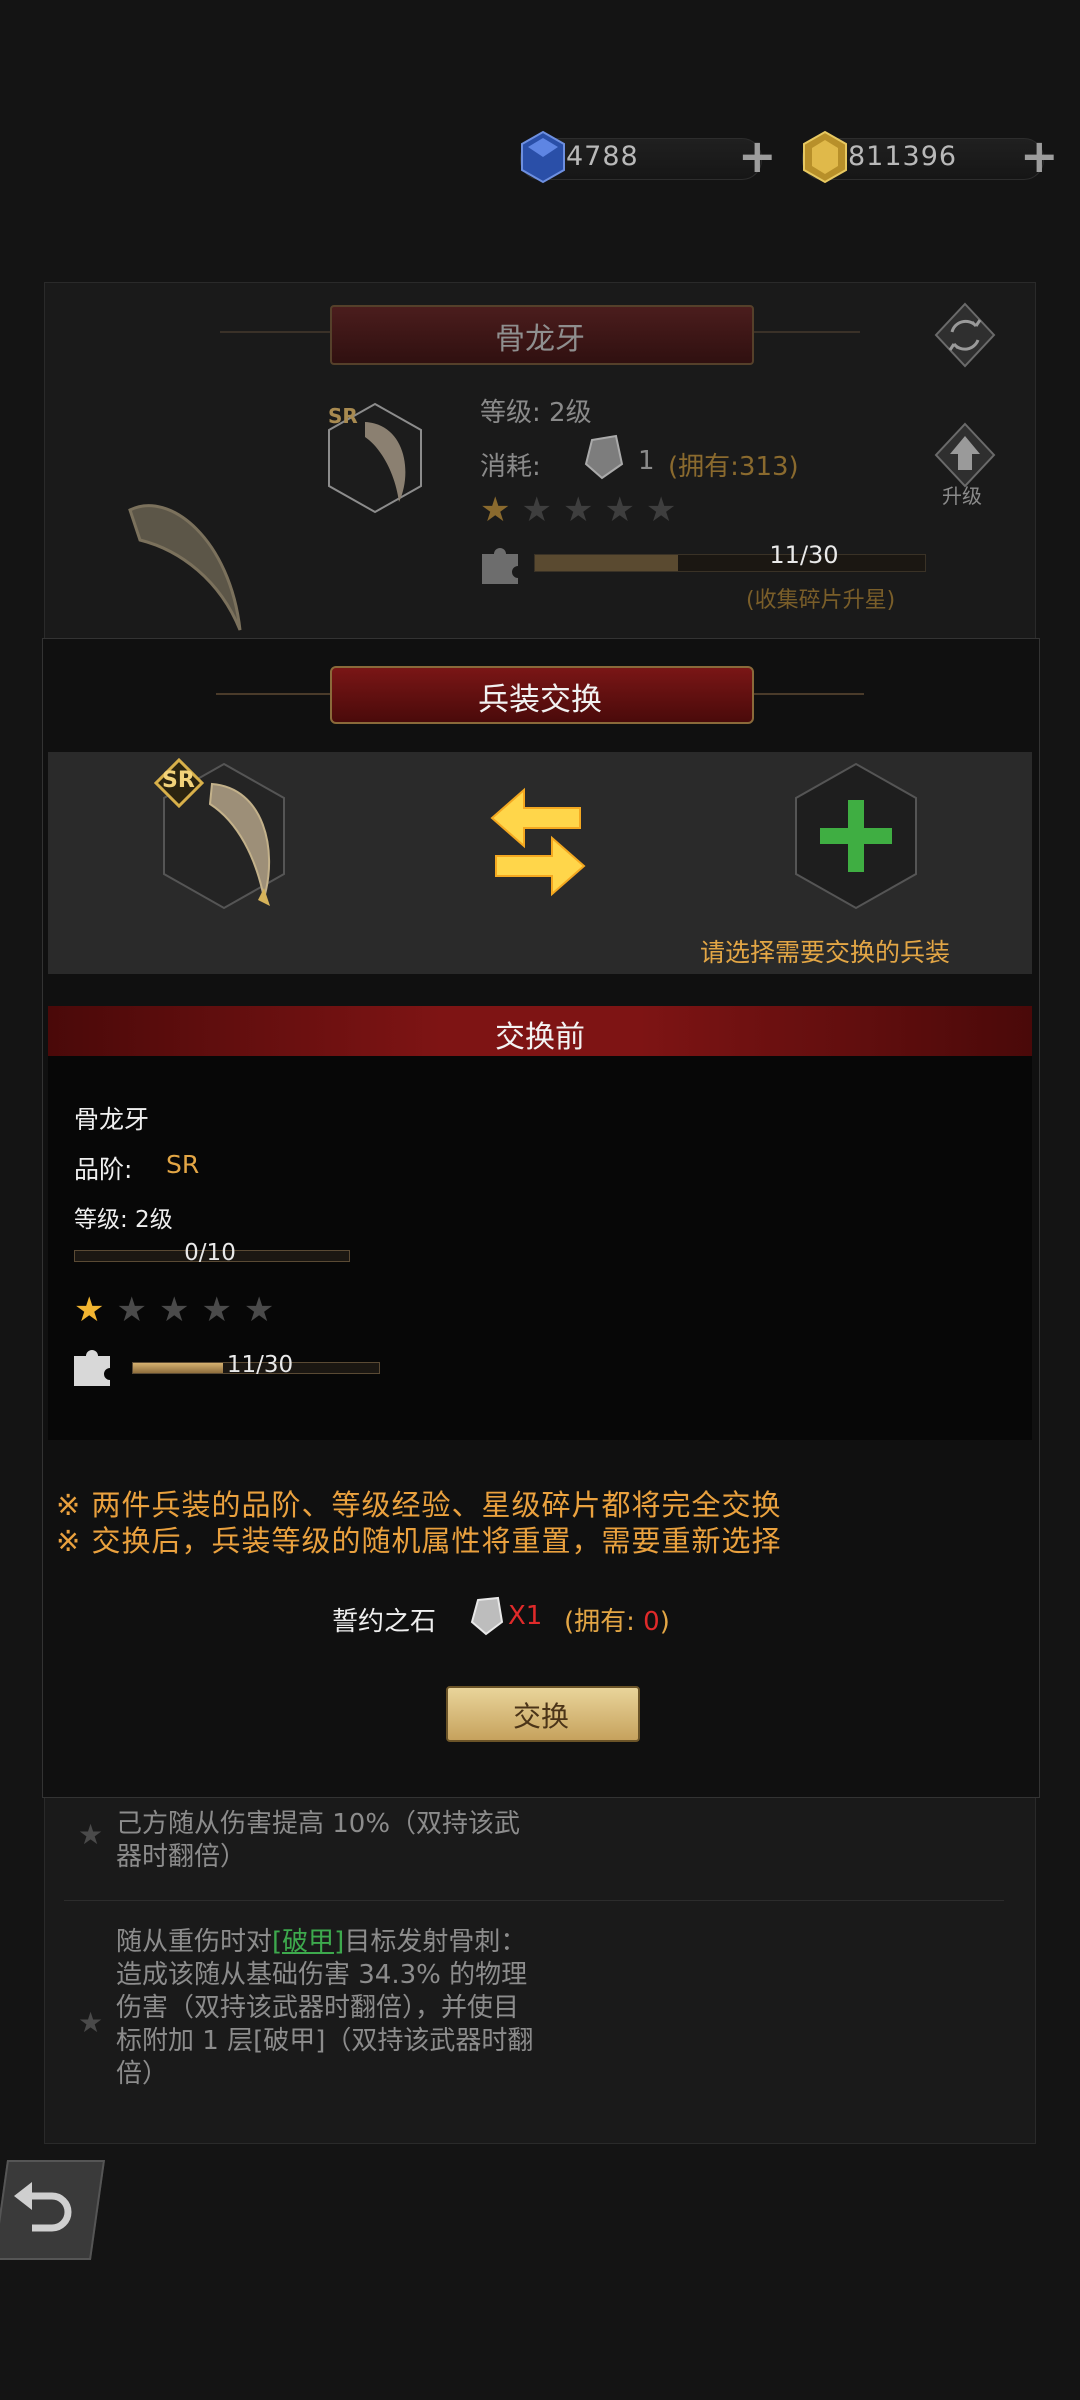 The height and width of the screenshot is (2400, 1080). What do you see at coordinates (540, 1037) in the screenshot?
I see `before-section-title: 交换前` at bounding box center [540, 1037].